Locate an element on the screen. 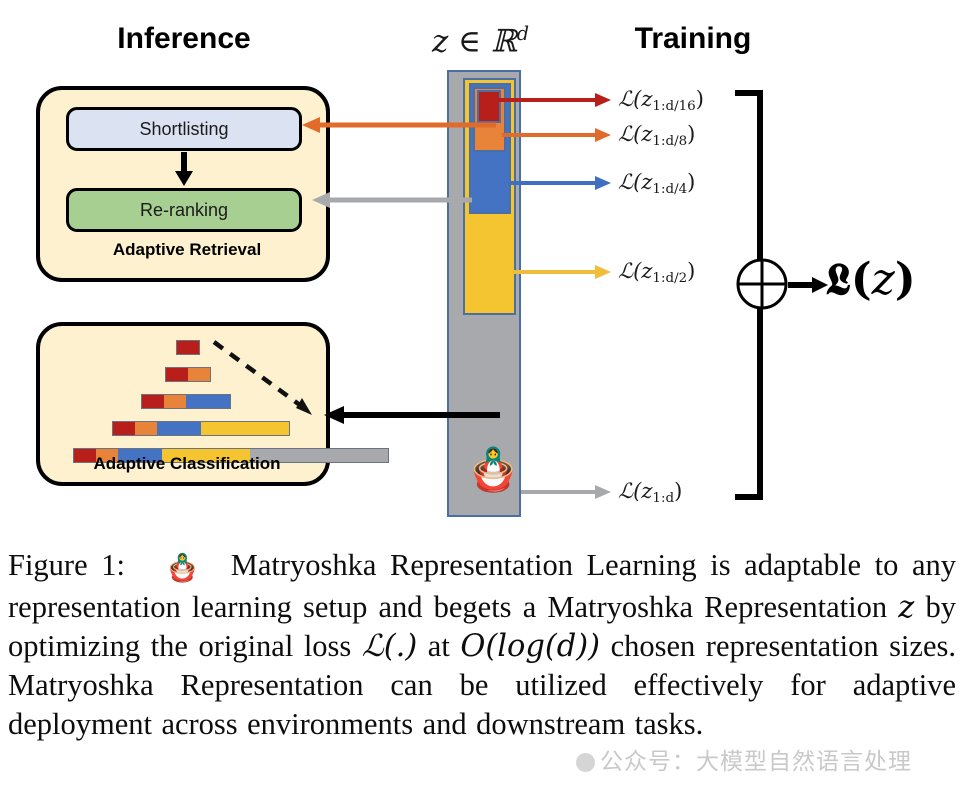  loss-arrow-d4 is located at coordinates (559, 183).